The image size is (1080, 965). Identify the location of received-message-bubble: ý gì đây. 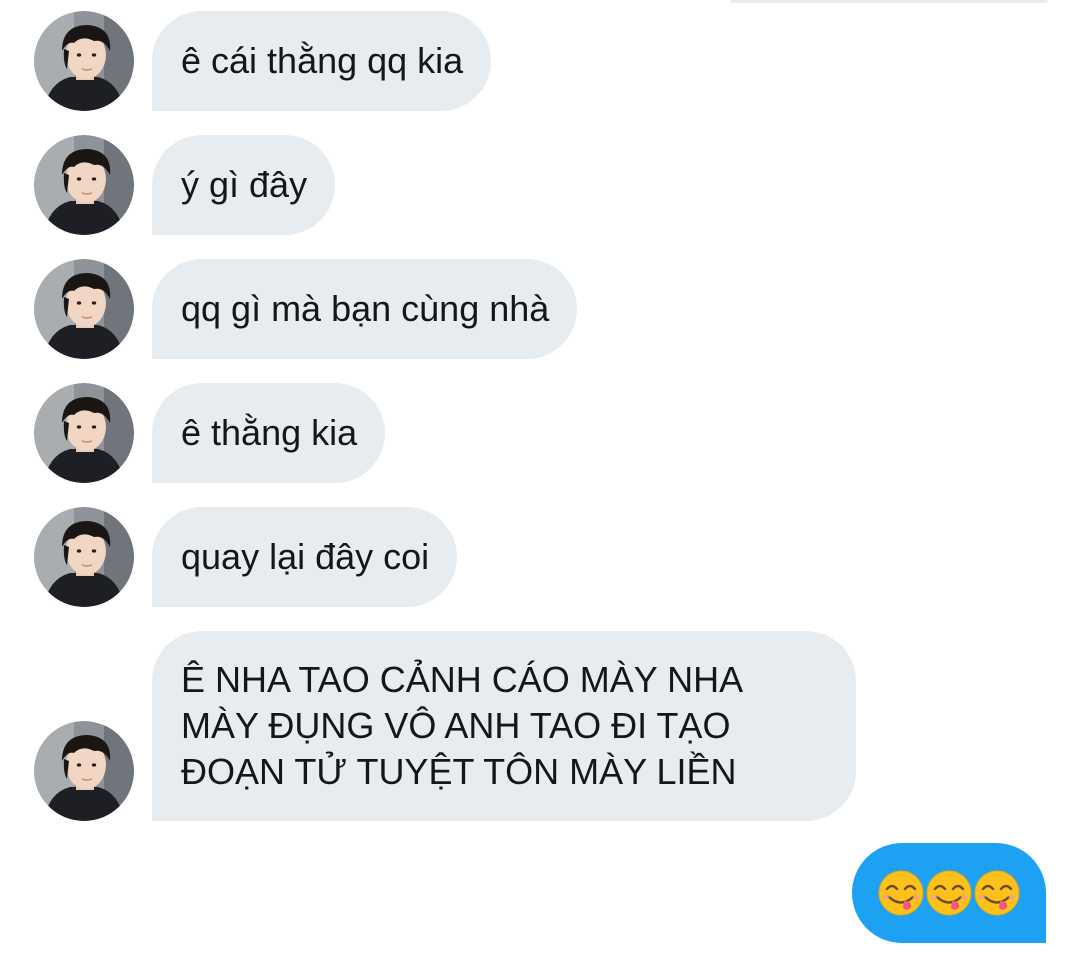
(244, 185).